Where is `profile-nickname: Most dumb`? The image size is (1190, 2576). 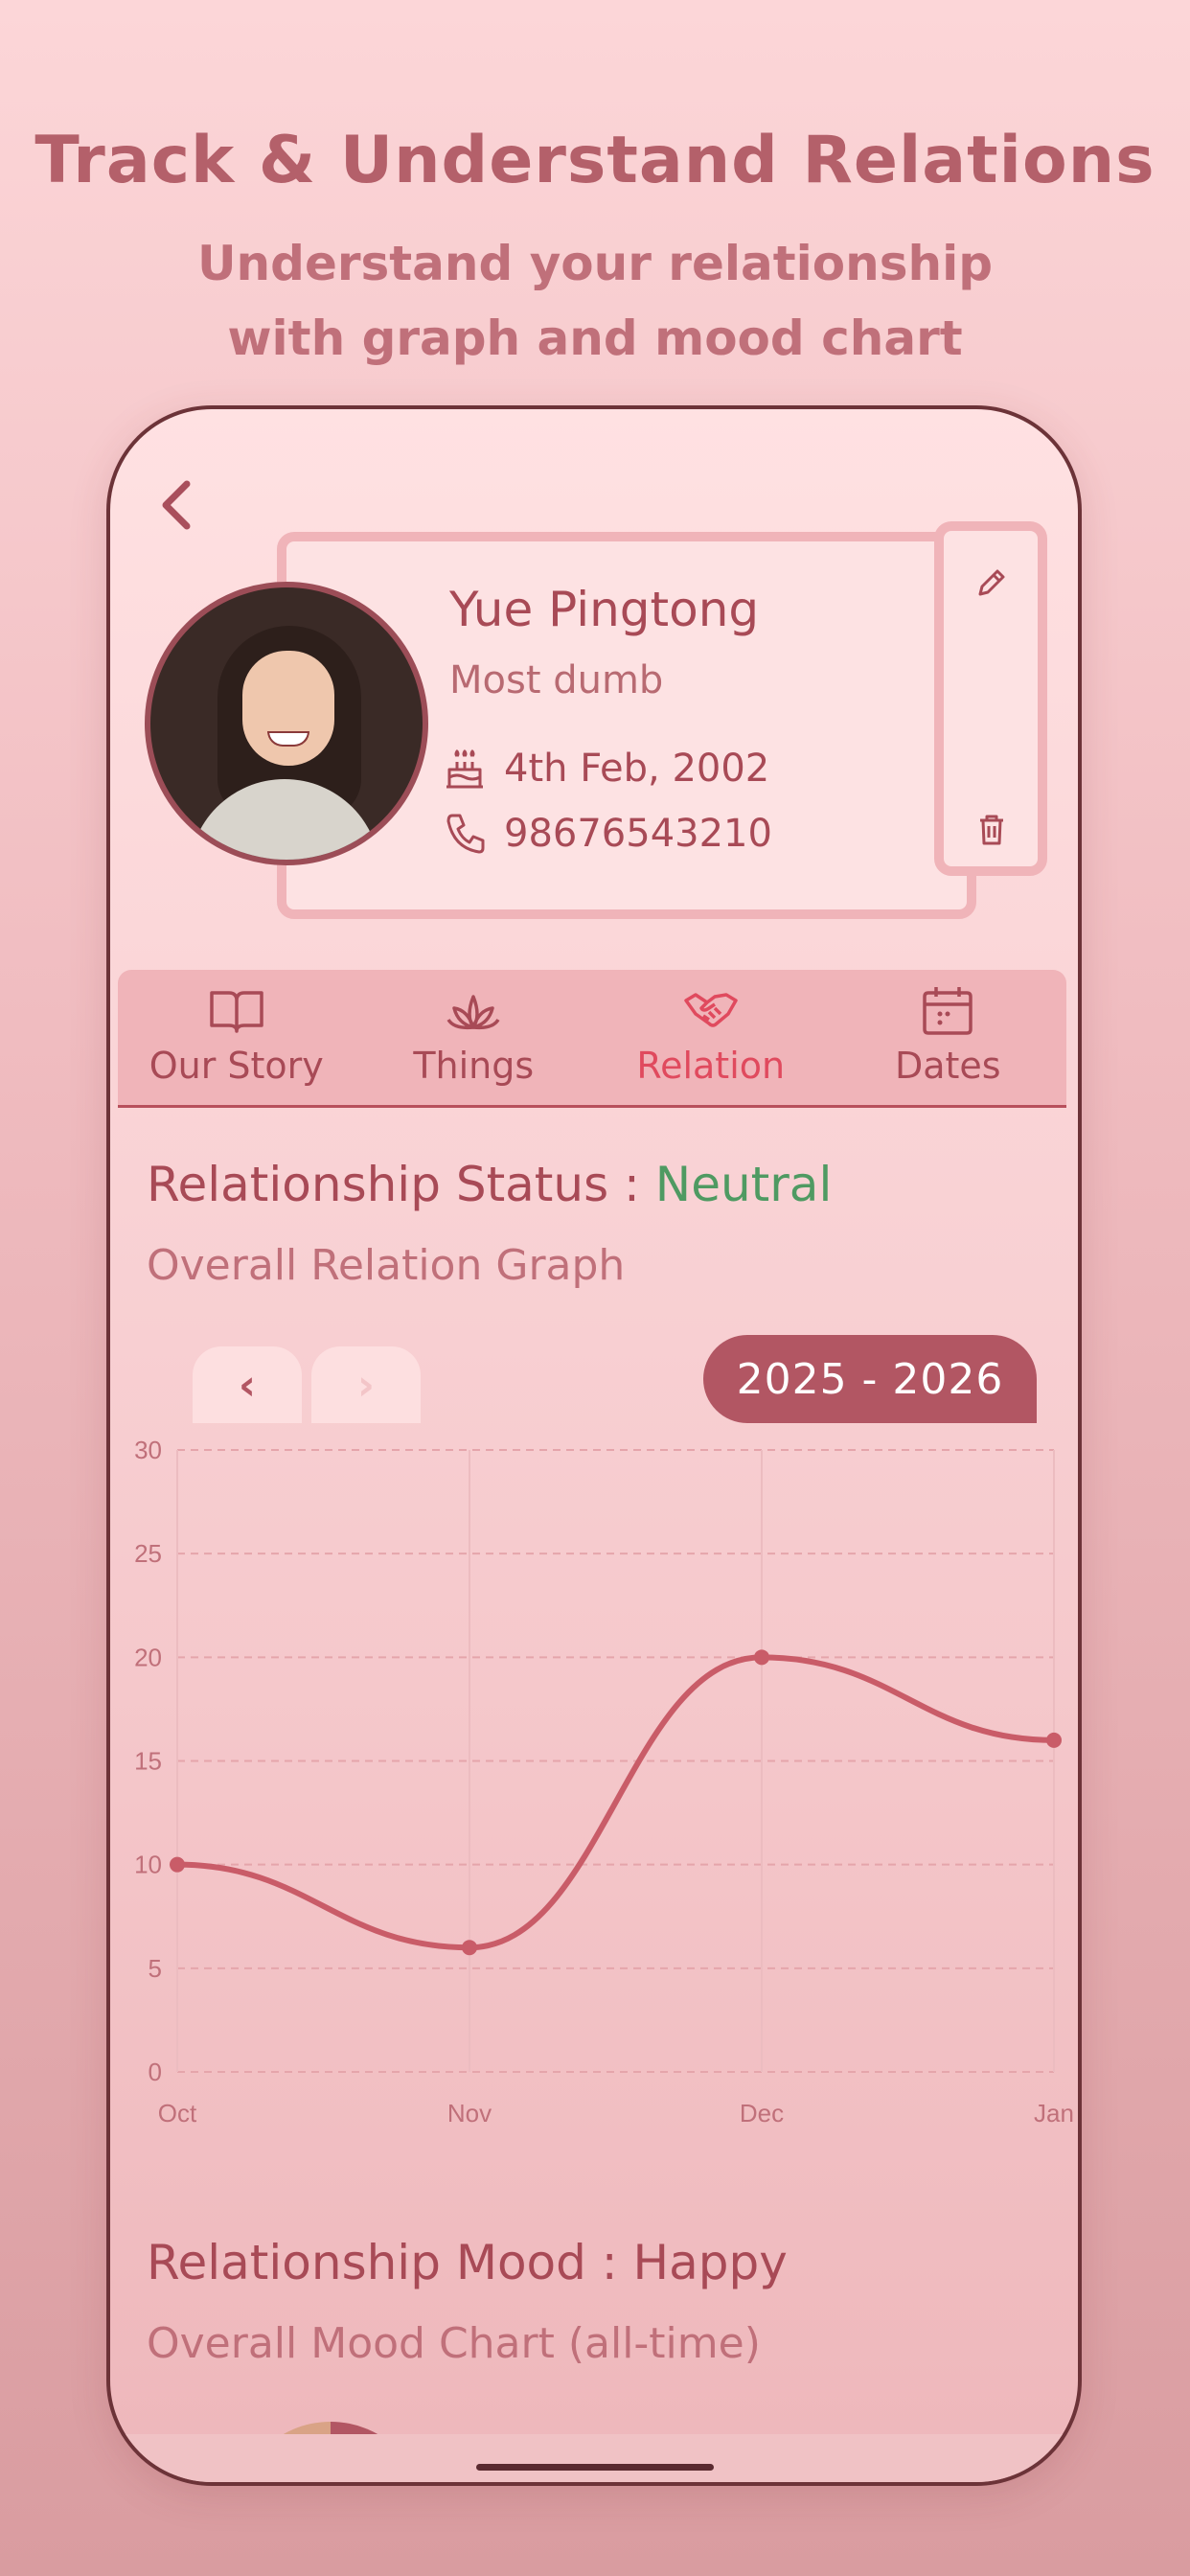 profile-nickname: Most dumb is located at coordinates (557, 680).